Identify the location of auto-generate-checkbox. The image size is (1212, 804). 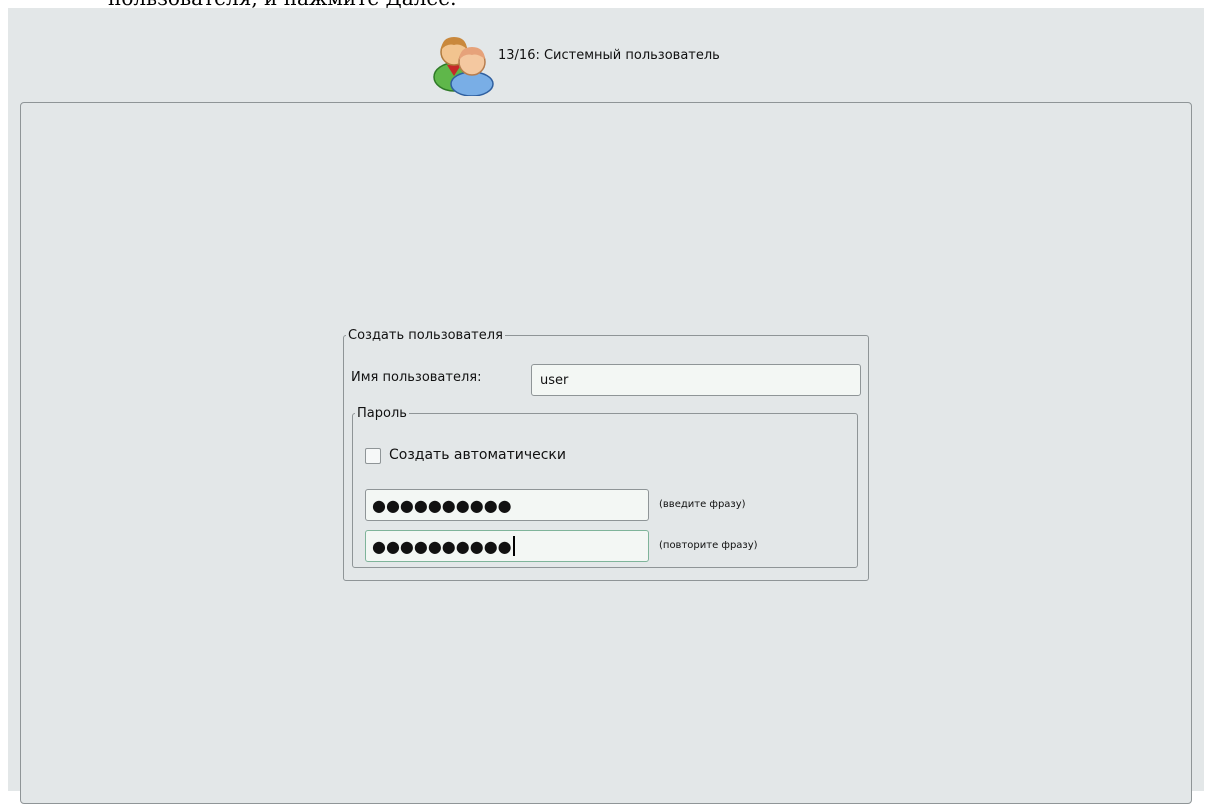
(373, 456).